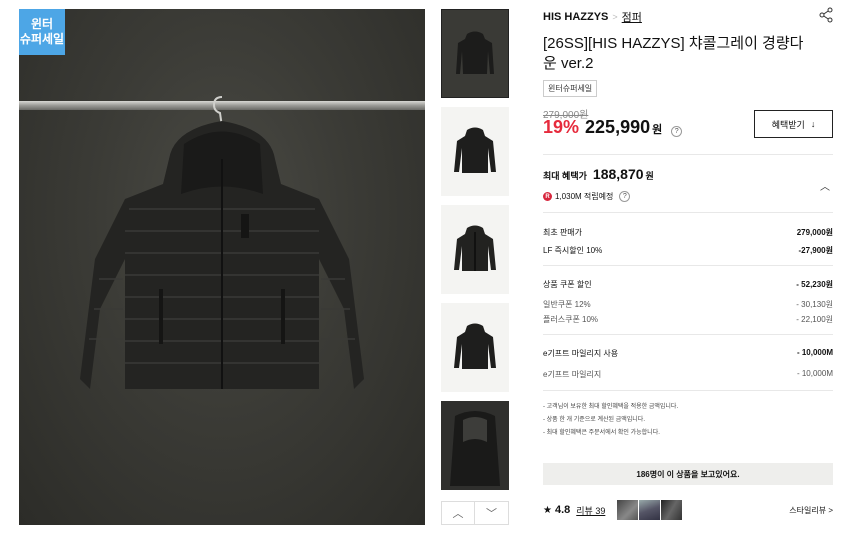  I want to click on breakdown-row: e기프트 마일리지 사용 - 10,000M, so click(688, 353).